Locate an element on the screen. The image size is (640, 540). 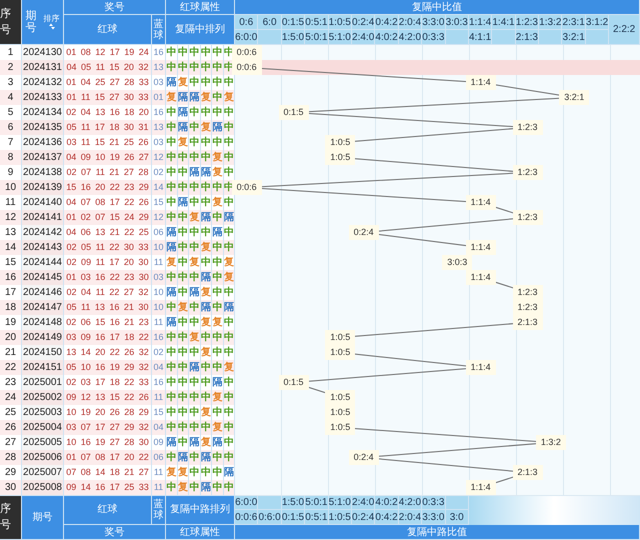
sort-button: 排序 is located at coordinates (52, 22).